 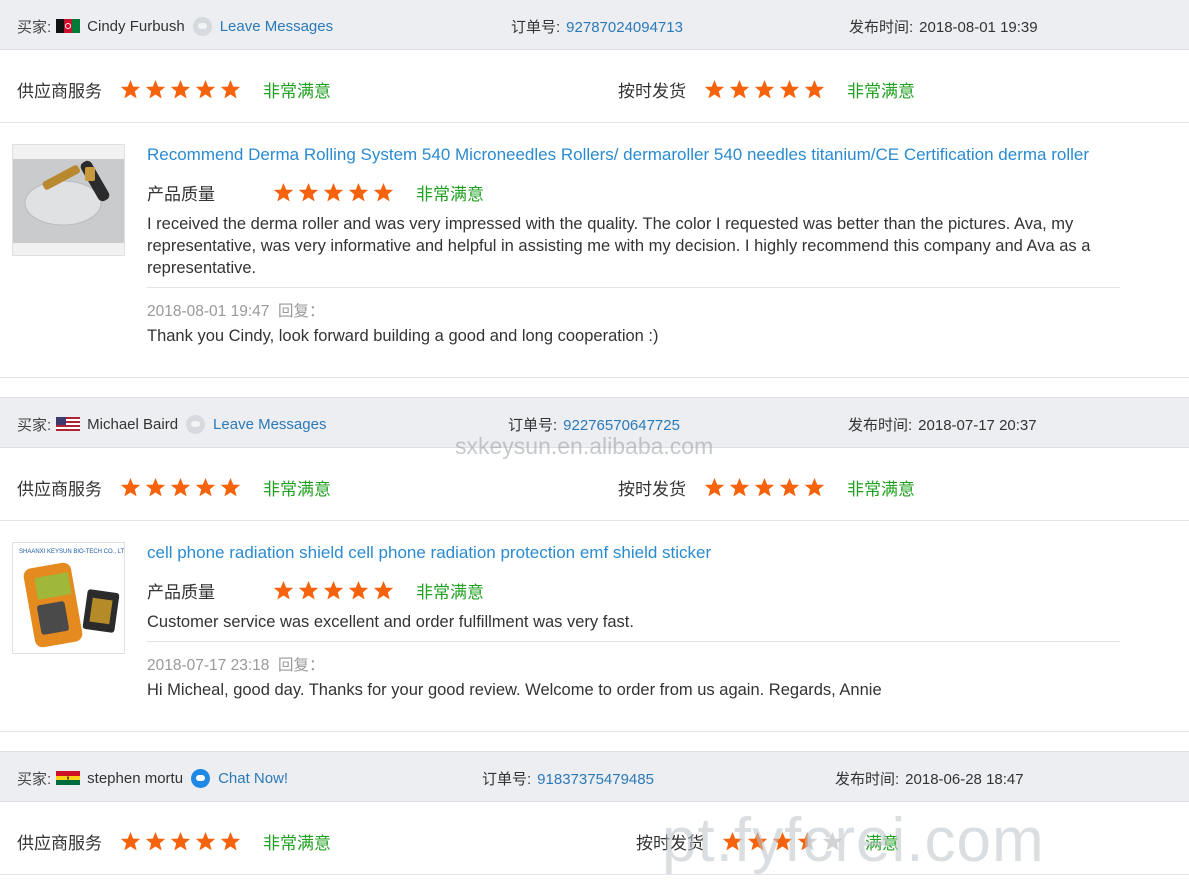 I want to click on product-thumbnail, so click(x=68, y=200).